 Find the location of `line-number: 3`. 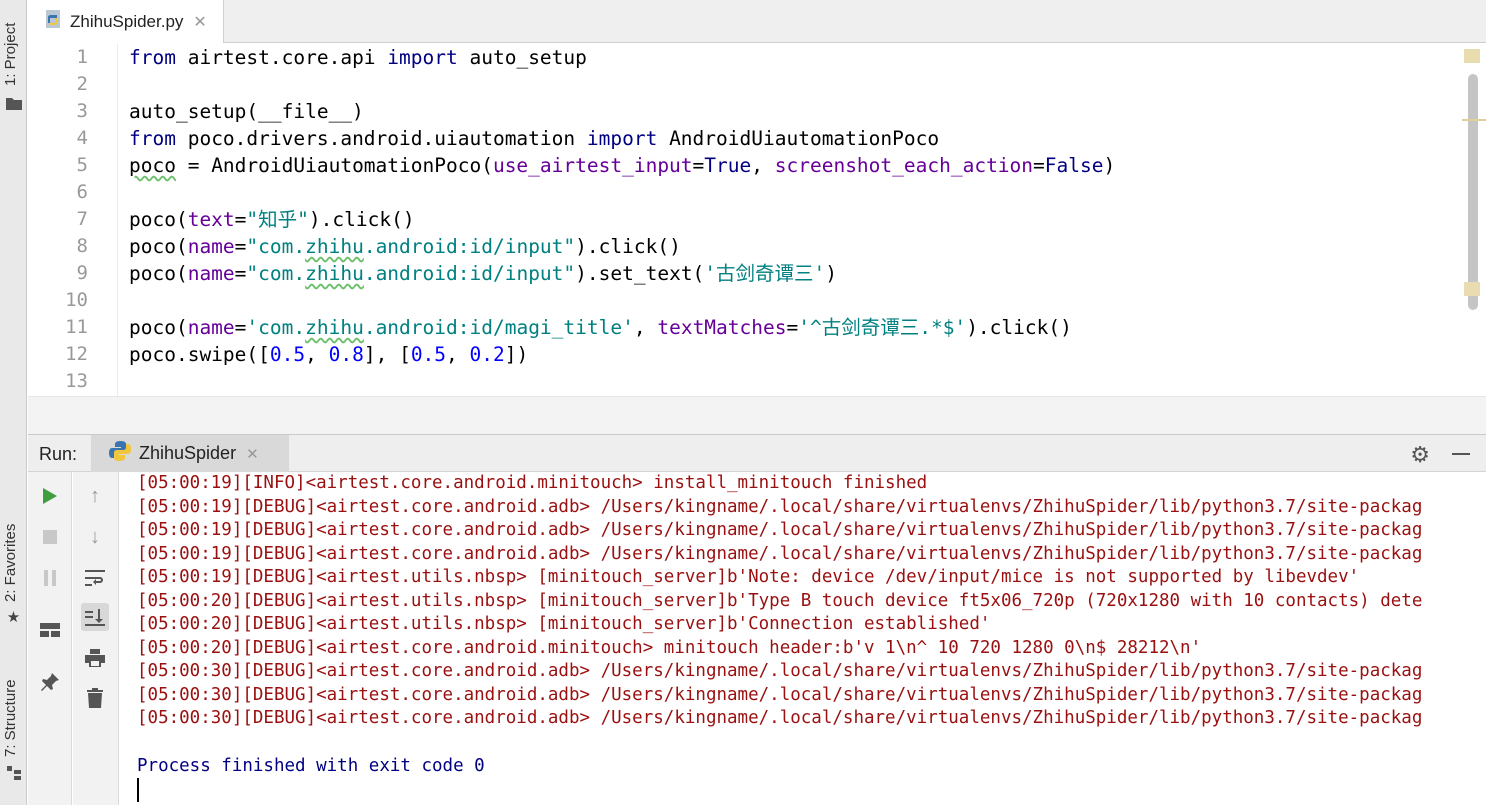

line-number: 3 is located at coordinates (82, 111).